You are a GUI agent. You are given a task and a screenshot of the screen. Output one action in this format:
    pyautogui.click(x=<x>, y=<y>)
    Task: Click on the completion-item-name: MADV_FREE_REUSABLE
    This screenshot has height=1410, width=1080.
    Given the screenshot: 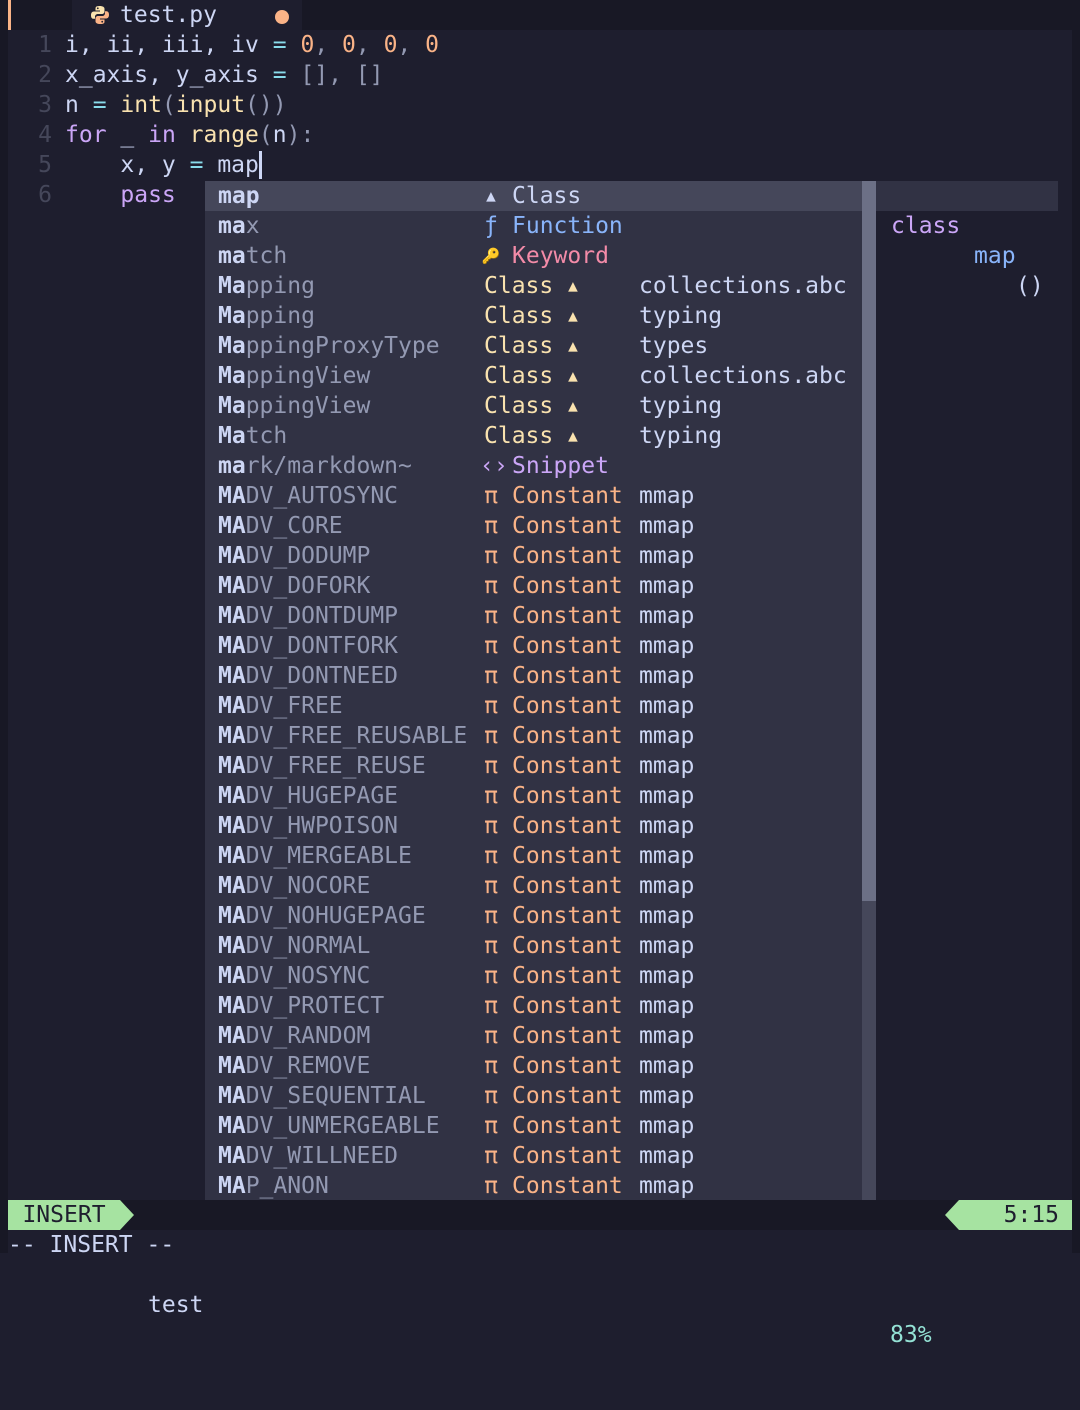 What is the action you would take?
    pyautogui.click(x=342, y=736)
    